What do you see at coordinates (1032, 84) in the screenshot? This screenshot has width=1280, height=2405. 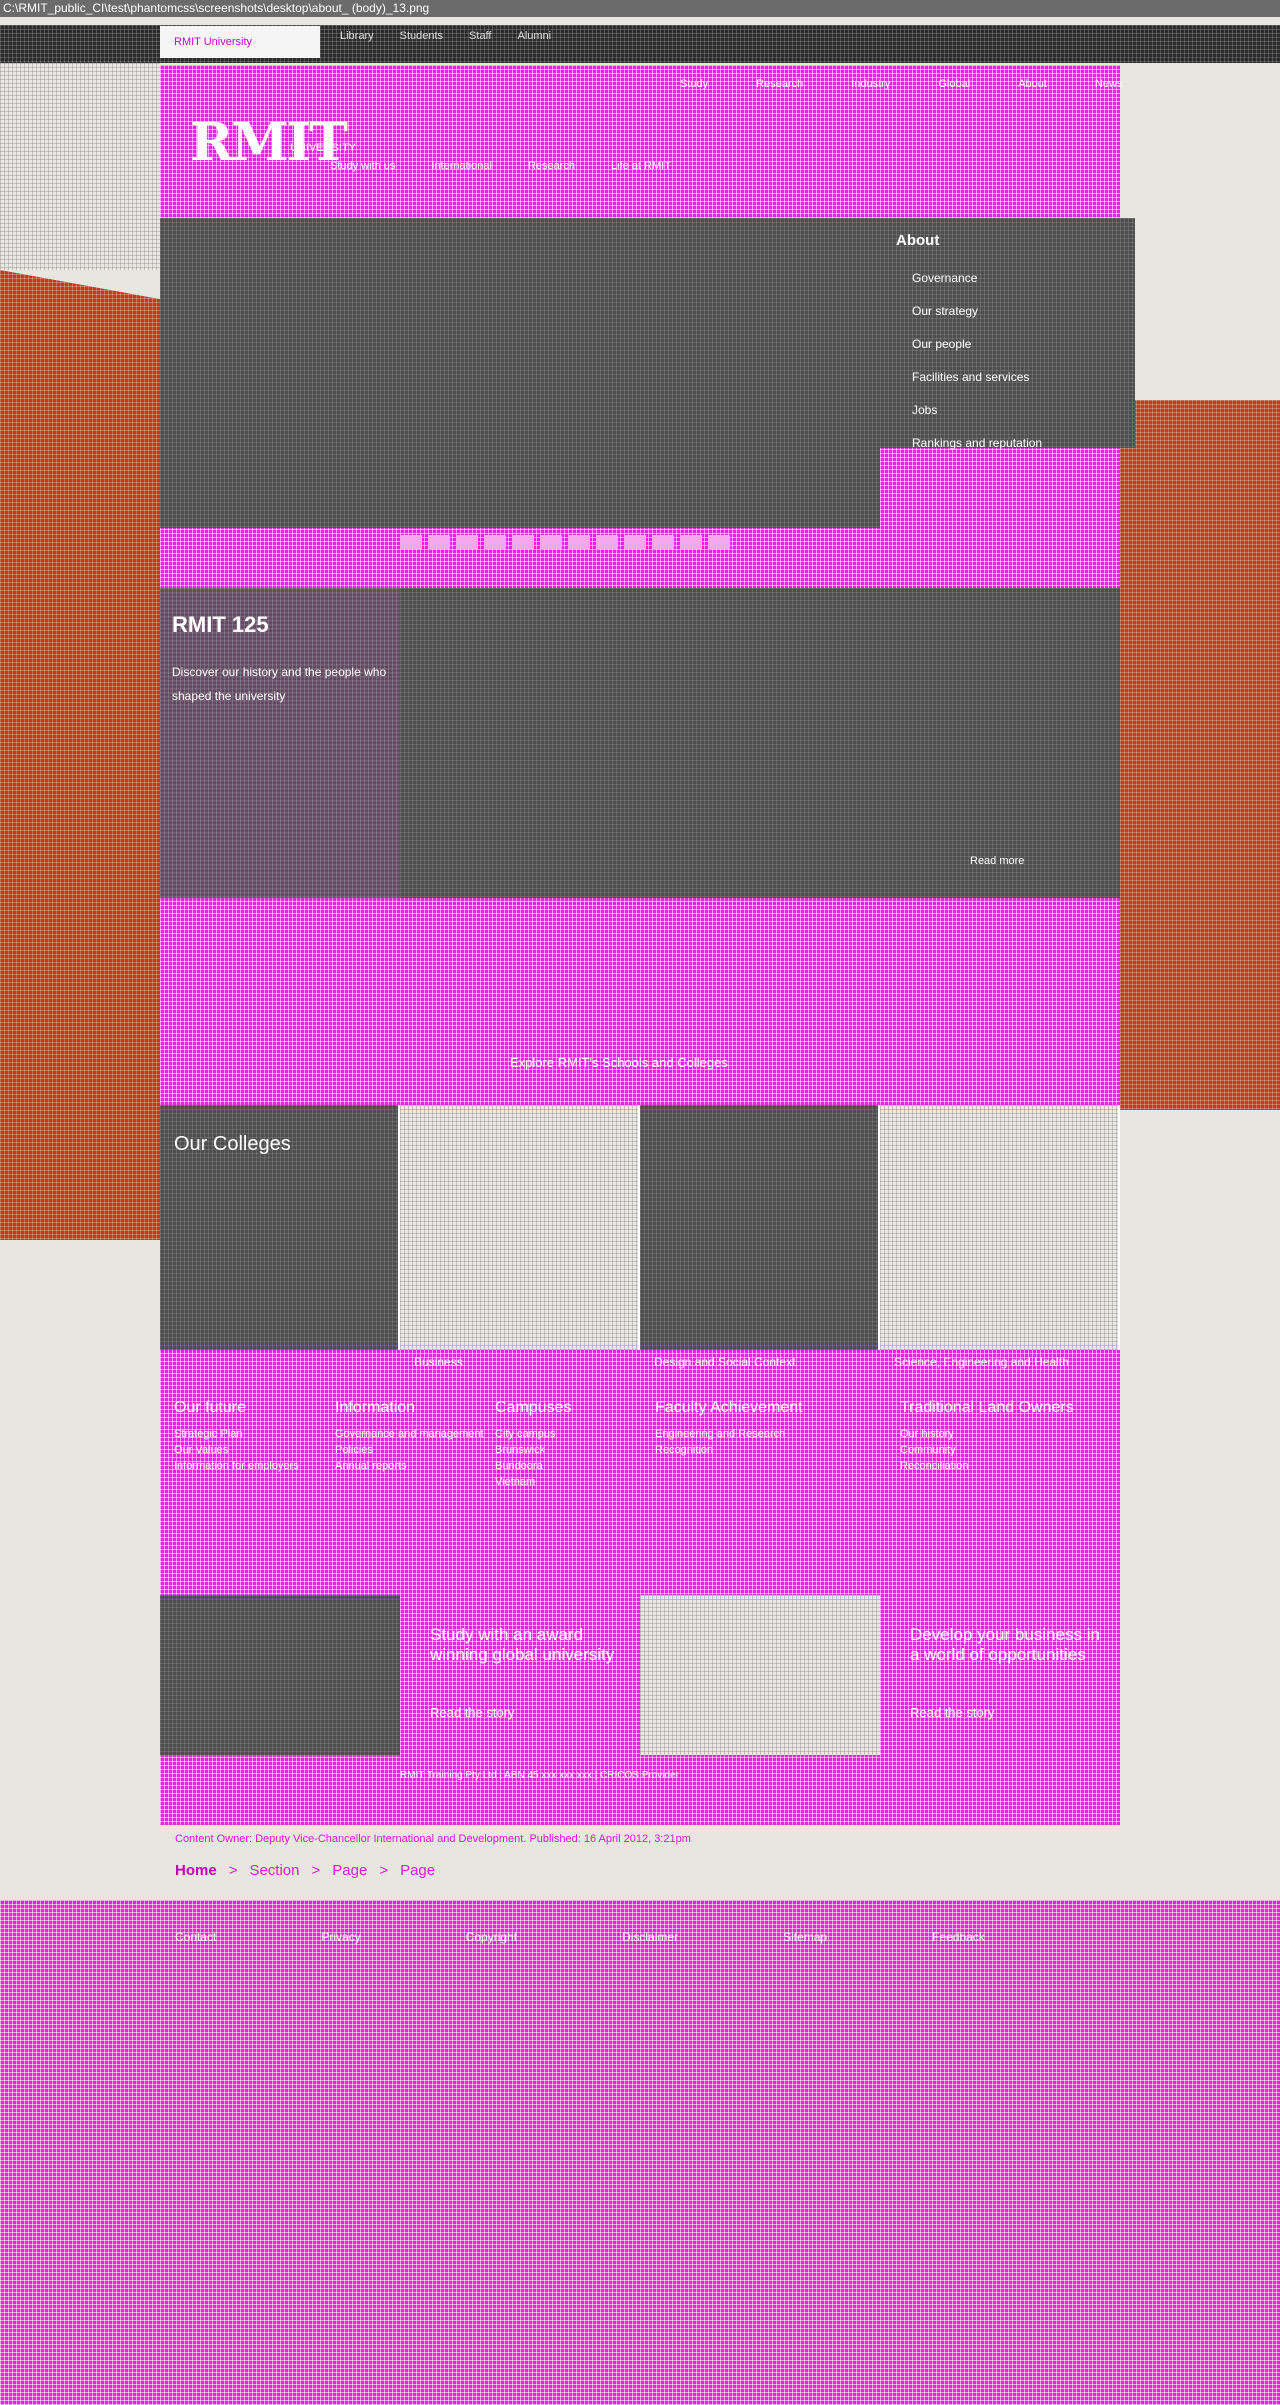 I see `nav-item: About` at bounding box center [1032, 84].